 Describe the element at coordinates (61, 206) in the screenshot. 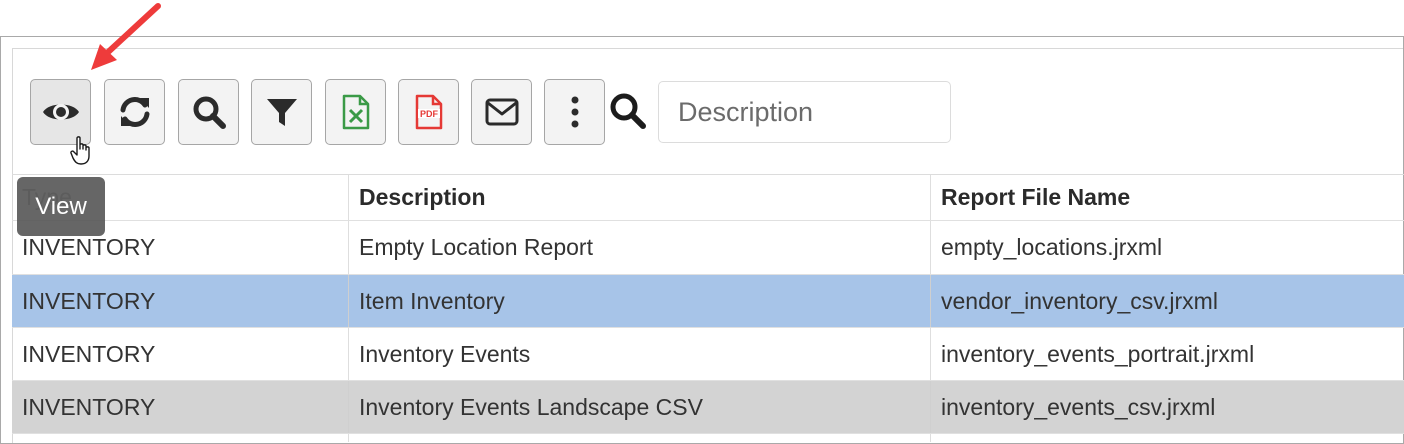

I see `view-tooltip: View` at that location.